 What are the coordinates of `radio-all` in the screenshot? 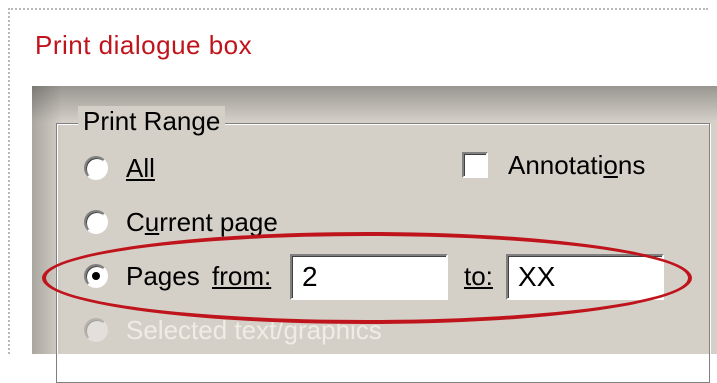 It's located at (96, 168).